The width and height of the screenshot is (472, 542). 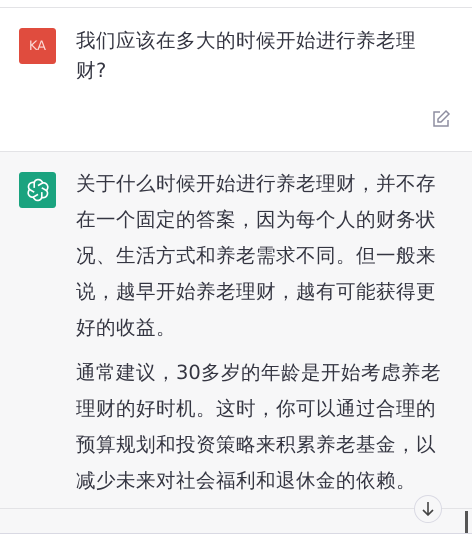 I want to click on down-arrow-icon, so click(x=428, y=509).